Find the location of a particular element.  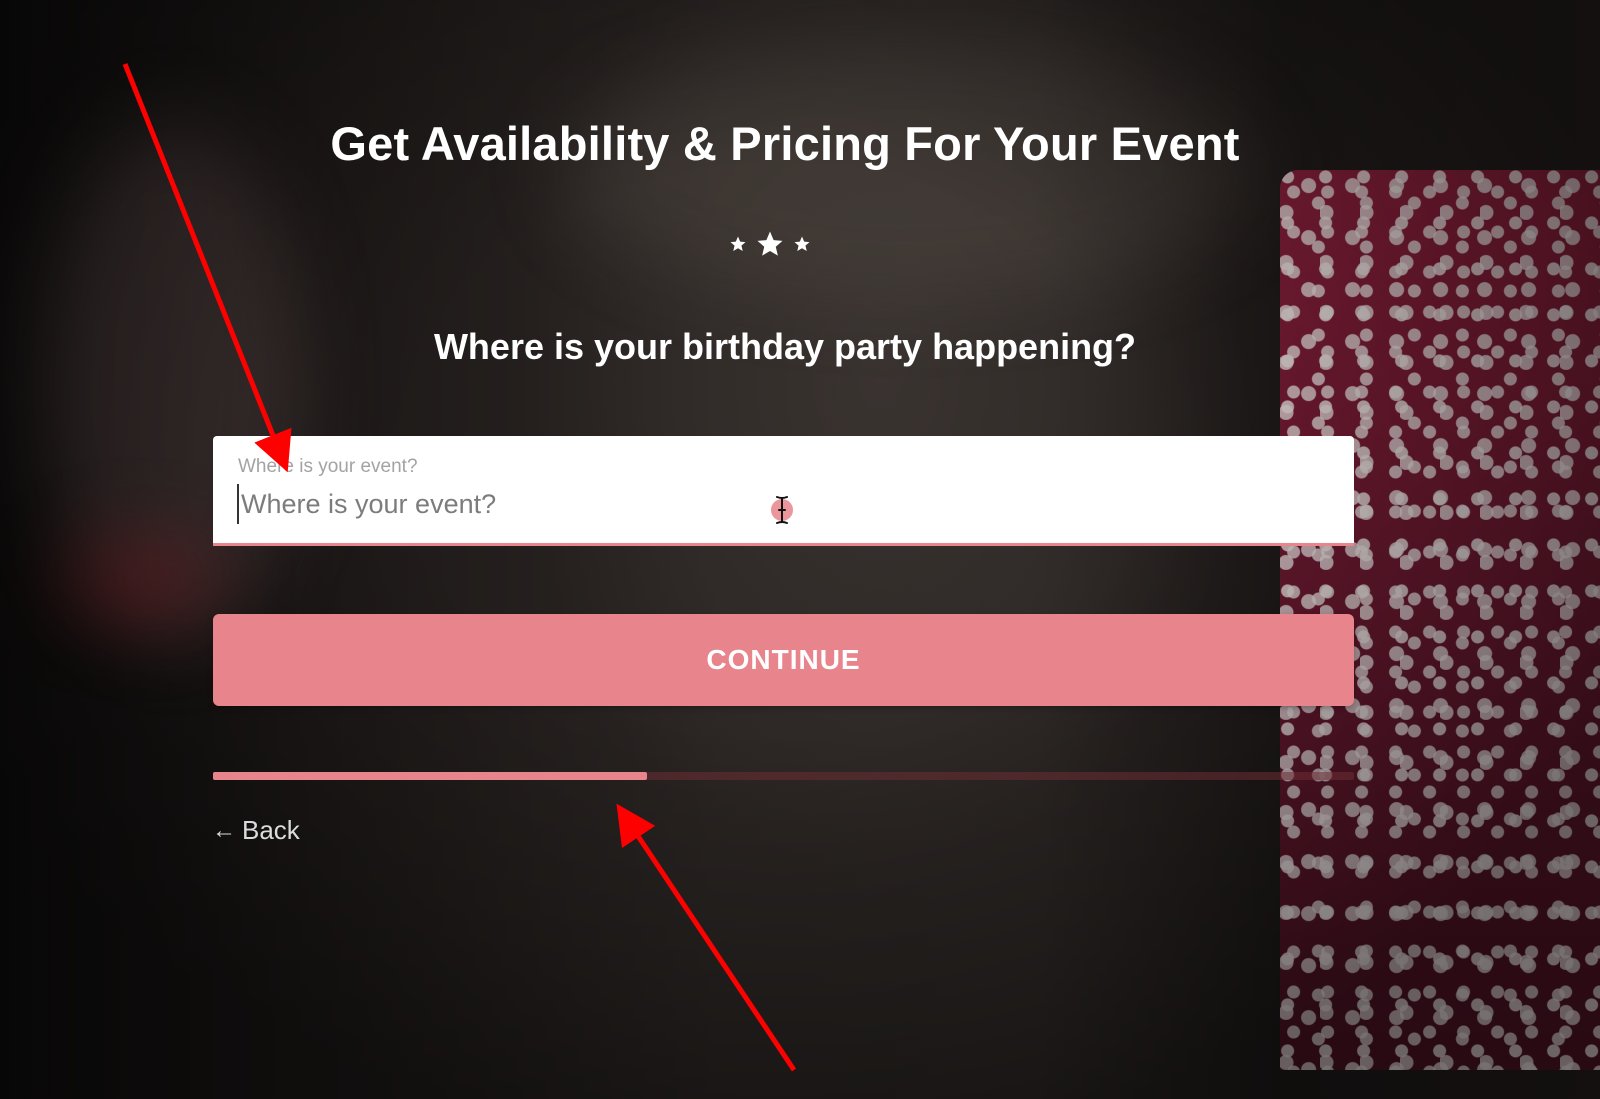

progress-bar is located at coordinates (783, 776).